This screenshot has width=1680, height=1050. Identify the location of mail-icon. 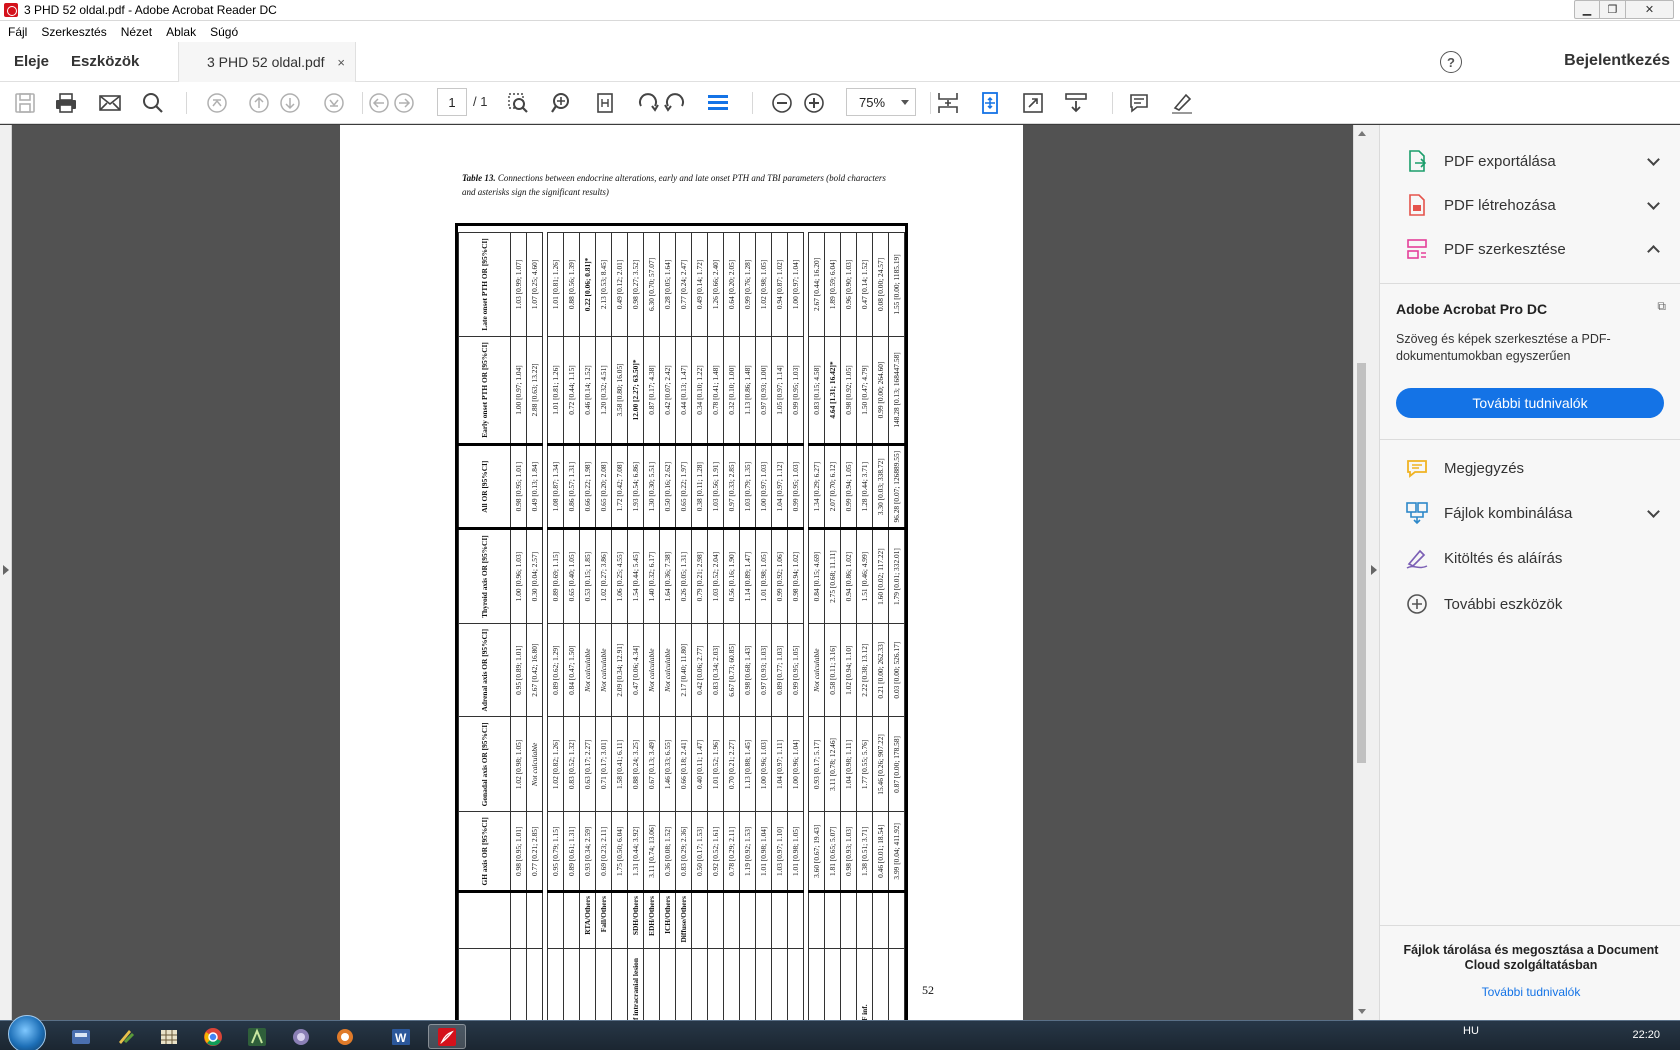
(110, 103).